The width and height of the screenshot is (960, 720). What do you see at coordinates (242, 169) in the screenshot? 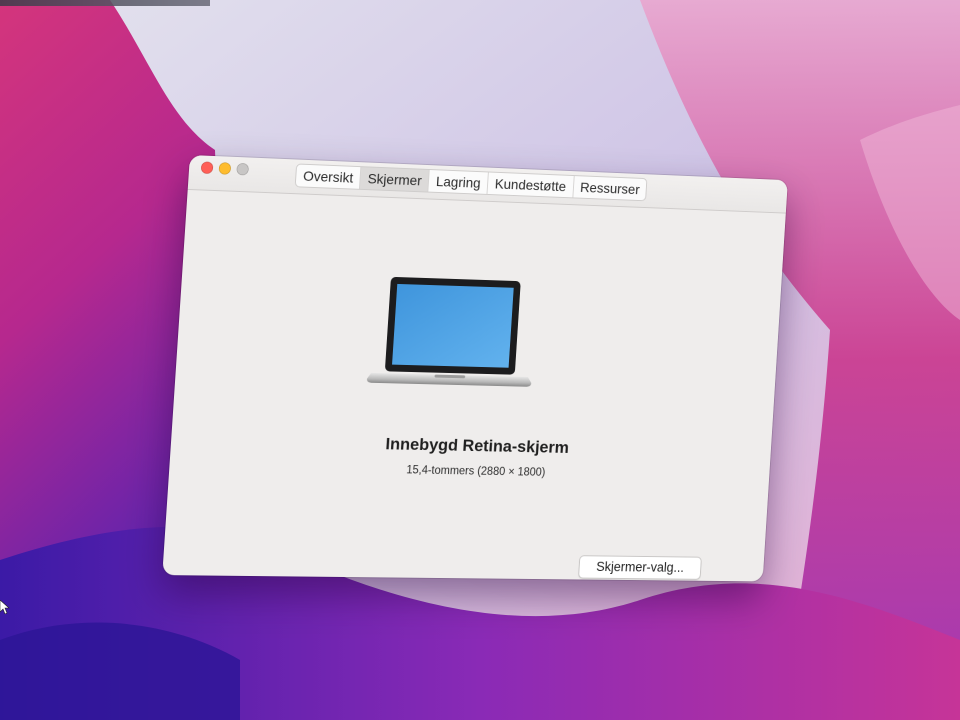
I see `zoom-button` at bounding box center [242, 169].